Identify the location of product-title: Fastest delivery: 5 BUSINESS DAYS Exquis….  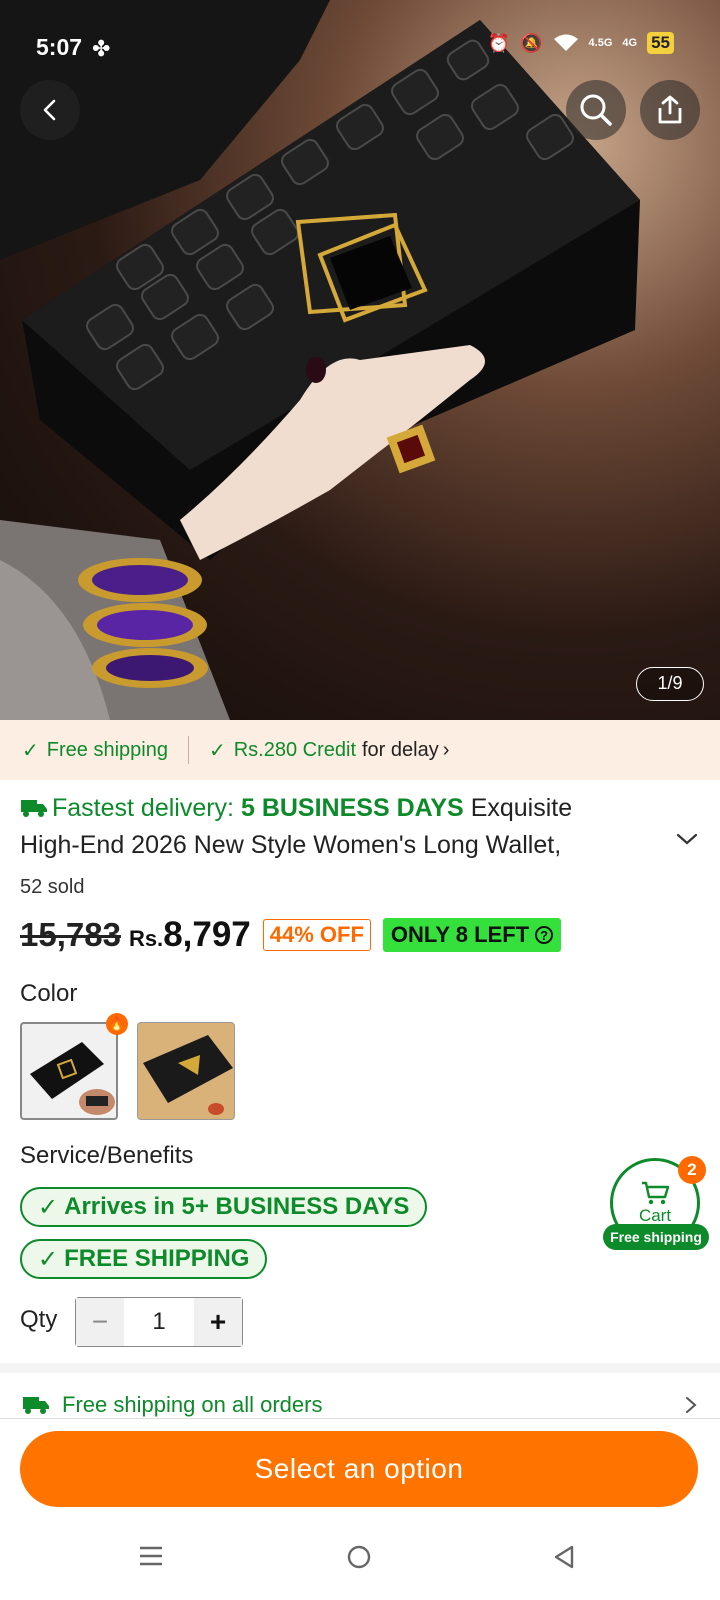
(330, 827).